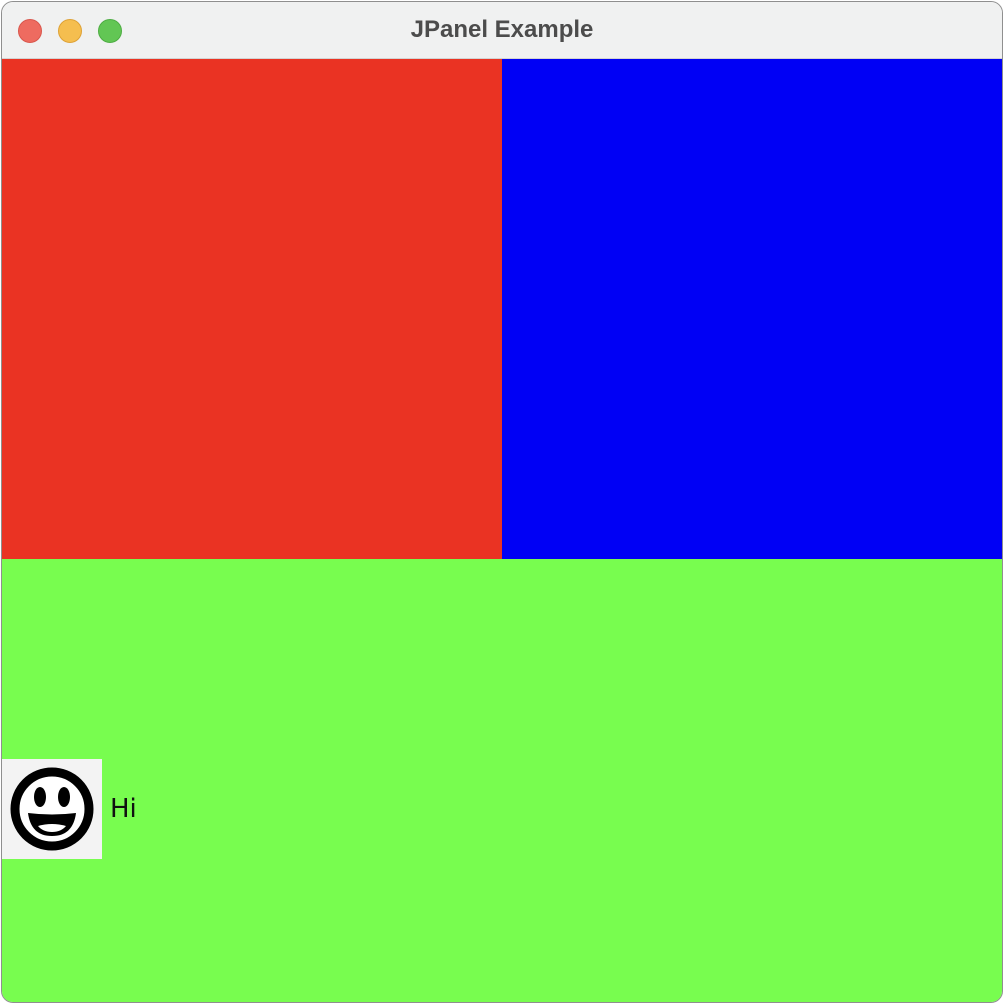 The image size is (1004, 1004). What do you see at coordinates (52, 809) in the screenshot?
I see `smiley-face-icon` at bounding box center [52, 809].